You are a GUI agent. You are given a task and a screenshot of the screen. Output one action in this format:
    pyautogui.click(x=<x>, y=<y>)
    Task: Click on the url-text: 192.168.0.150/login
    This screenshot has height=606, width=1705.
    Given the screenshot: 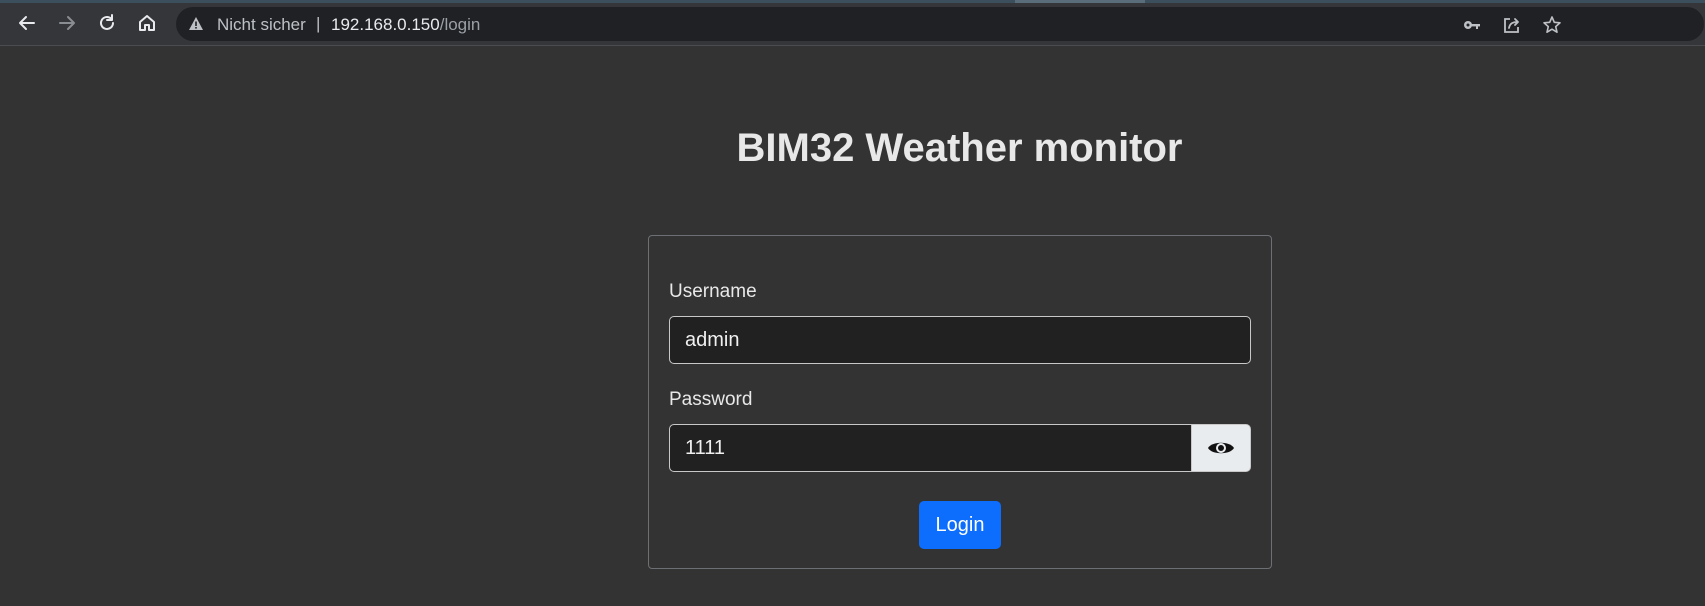 What is the action you would take?
    pyautogui.click(x=405, y=25)
    